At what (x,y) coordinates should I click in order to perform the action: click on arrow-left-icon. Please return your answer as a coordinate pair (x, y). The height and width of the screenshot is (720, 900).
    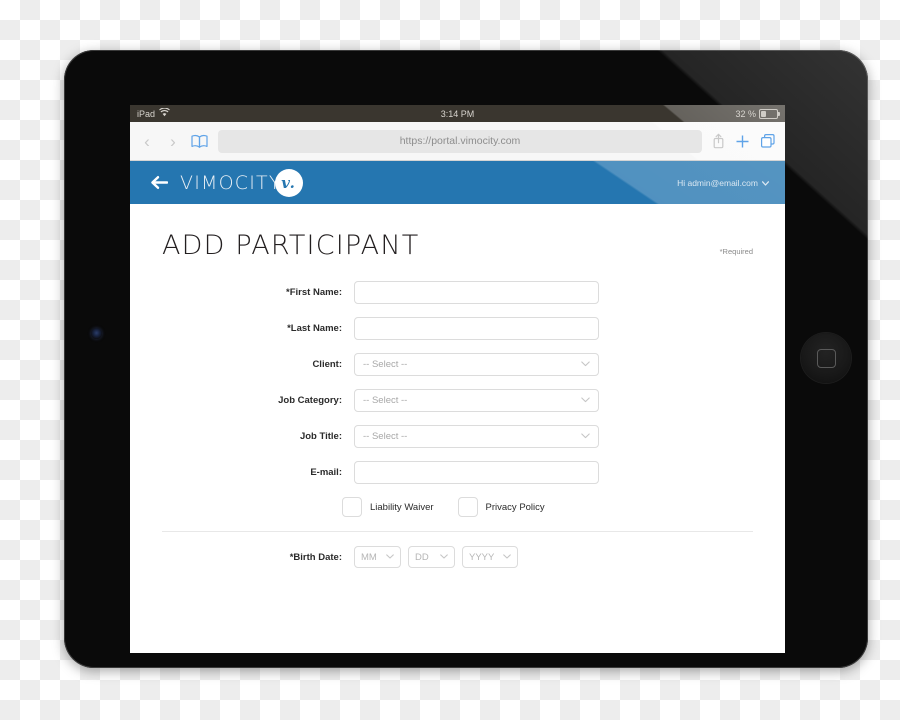
    Looking at the image, I should click on (159, 182).